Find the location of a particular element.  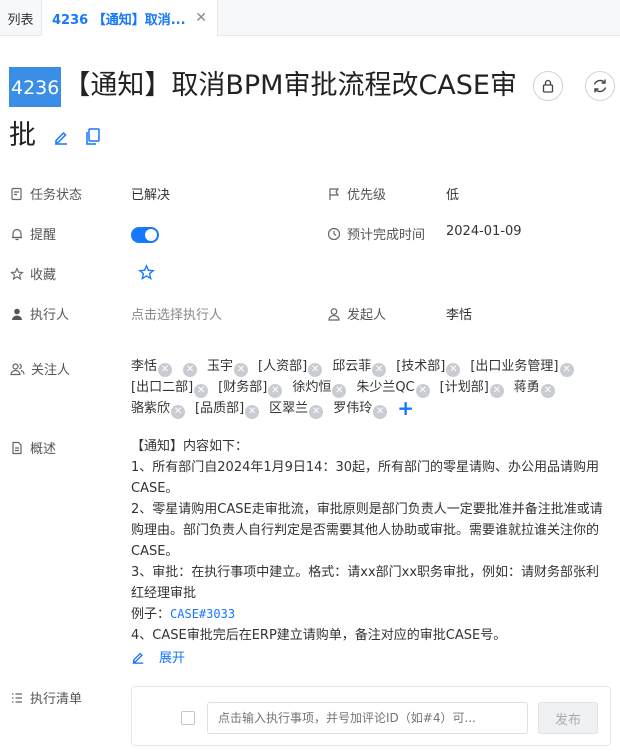

initiator-value: 李恬 is located at coordinates (459, 313).